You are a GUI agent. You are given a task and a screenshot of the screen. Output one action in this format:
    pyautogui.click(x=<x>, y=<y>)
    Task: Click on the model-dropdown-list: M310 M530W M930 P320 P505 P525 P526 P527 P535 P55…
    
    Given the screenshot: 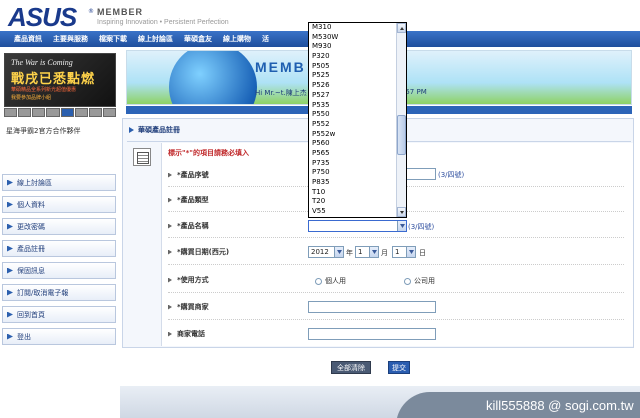 What is the action you would take?
    pyautogui.click(x=357, y=120)
    